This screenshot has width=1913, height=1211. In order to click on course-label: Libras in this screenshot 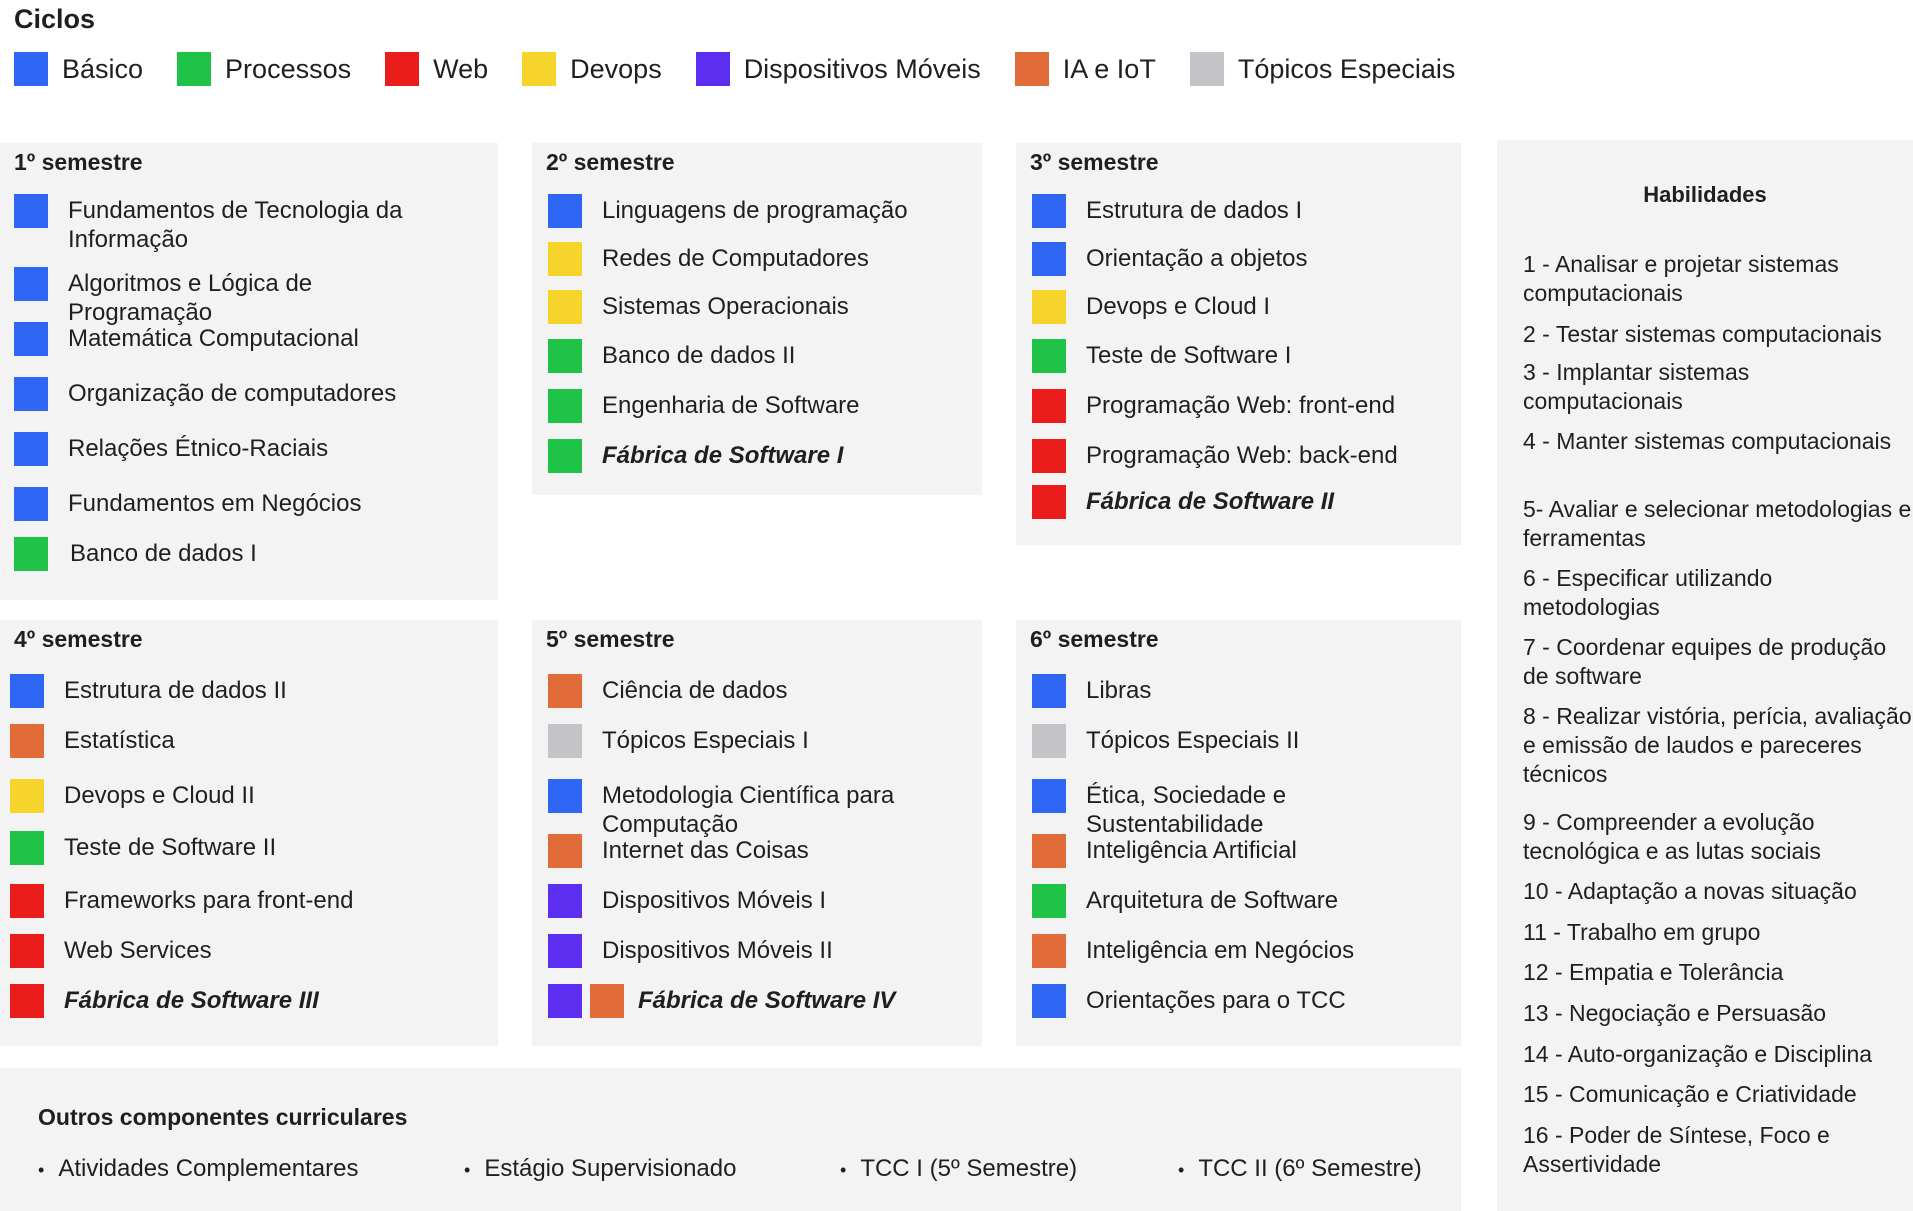, I will do `click(1119, 690)`.